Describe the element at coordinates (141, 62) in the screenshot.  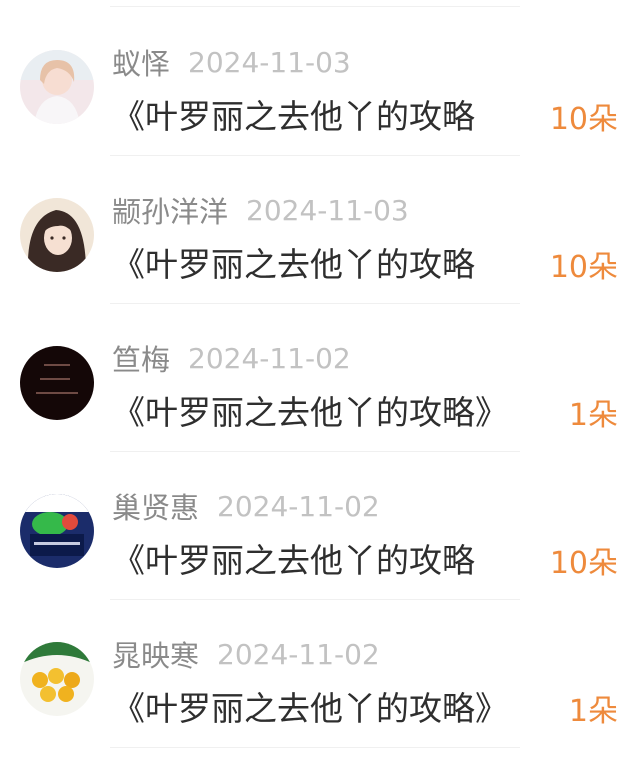
I see `user-name: 蚁怿` at that location.